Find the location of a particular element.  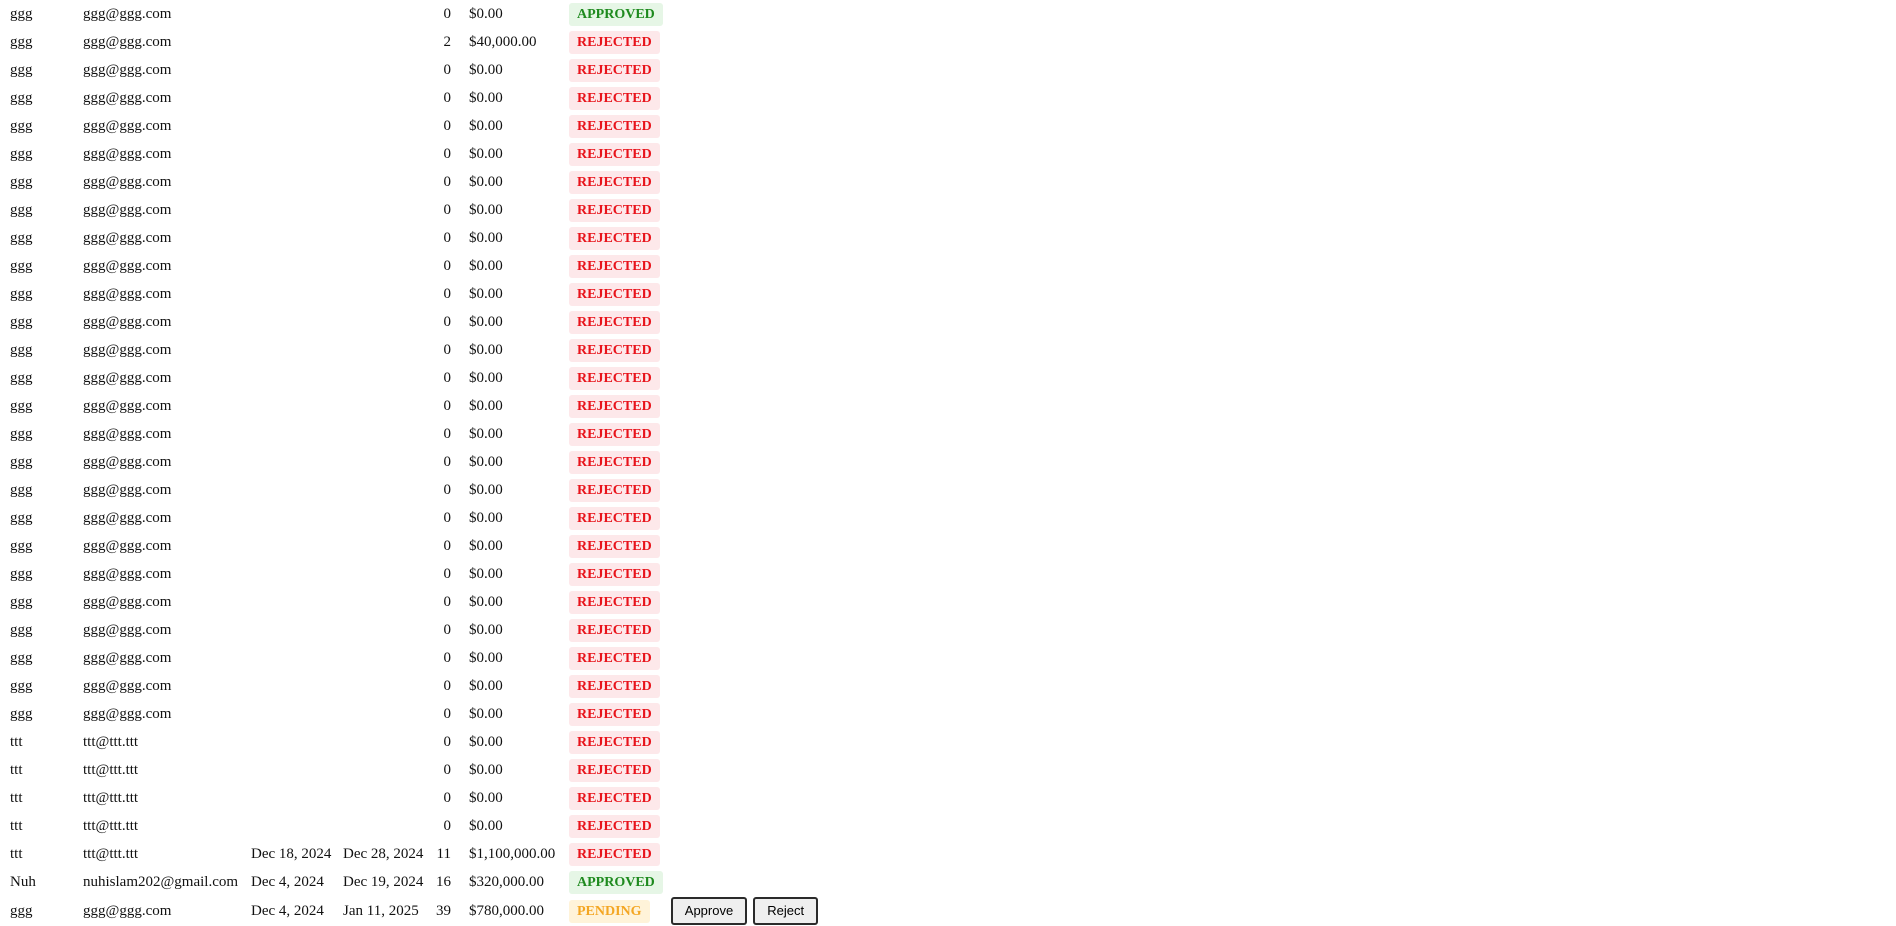

status-badge: PENDING is located at coordinates (609, 911).